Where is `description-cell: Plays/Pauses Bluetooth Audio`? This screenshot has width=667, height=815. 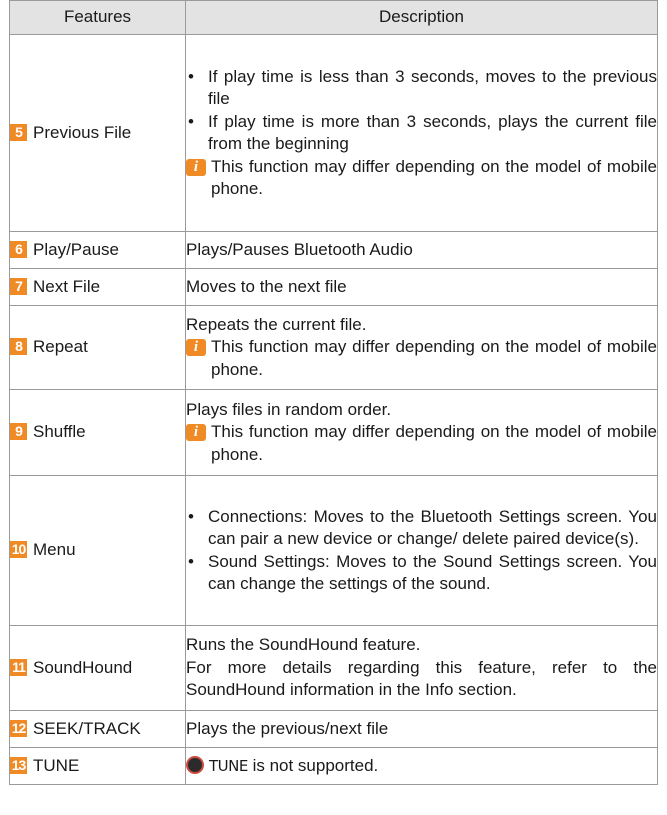
description-cell: Plays/Pauses Bluetooth Audio is located at coordinates (421, 250).